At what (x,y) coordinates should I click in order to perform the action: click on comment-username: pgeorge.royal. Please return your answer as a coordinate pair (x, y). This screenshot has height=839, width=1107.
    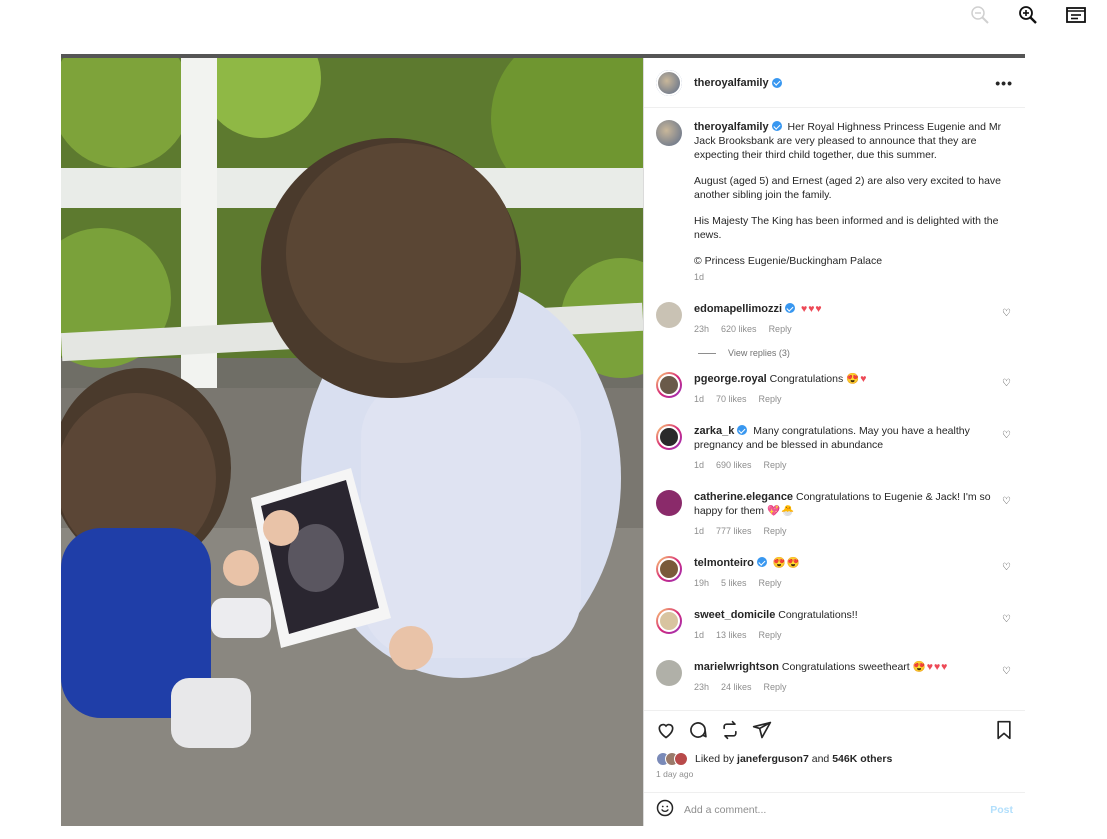
    Looking at the image, I should click on (730, 379).